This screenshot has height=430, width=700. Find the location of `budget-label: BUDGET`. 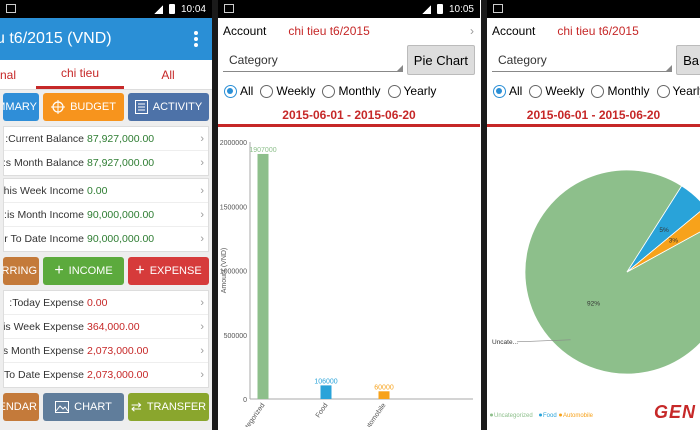

budget-label: BUDGET is located at coordinates (93, 107).